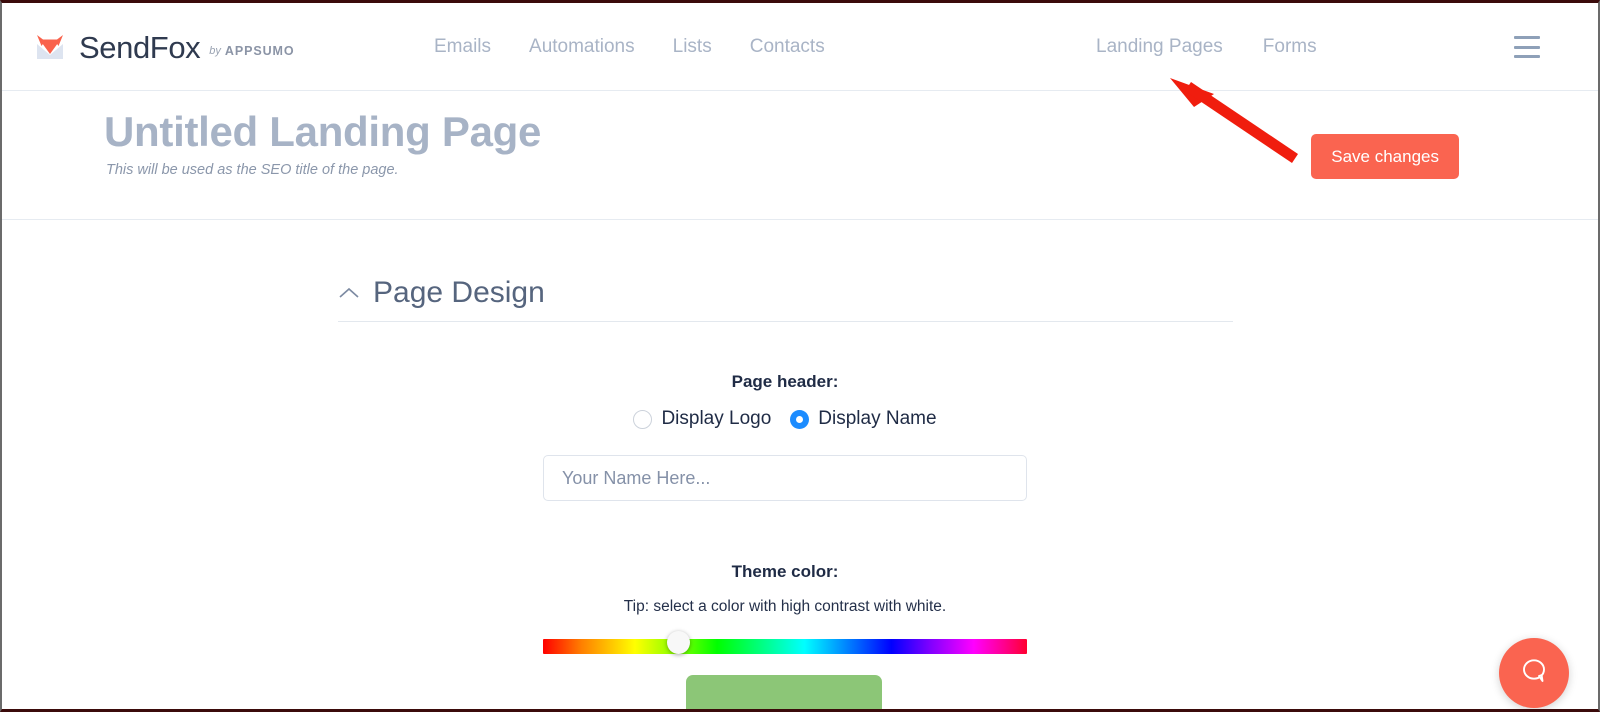 The image size is (1600, 712). Describe the element at coordinates (459, 292) in the screenshot. I see `section-title: Page Design` at that location.